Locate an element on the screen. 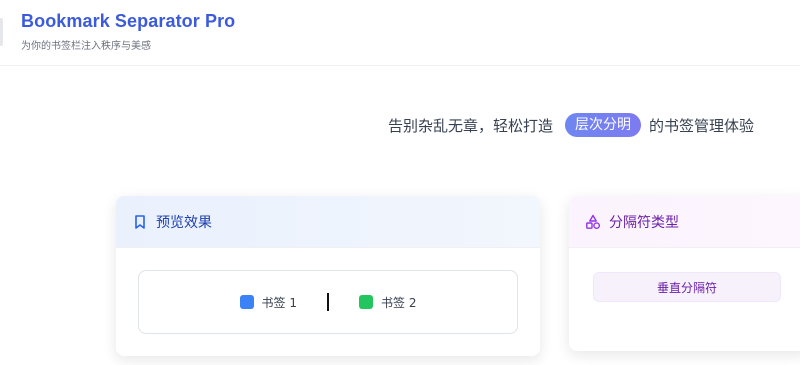 This screenshot has width=800, height=365. preview-bookmark-2: 书签 2 is located at coordinates (387, 302).